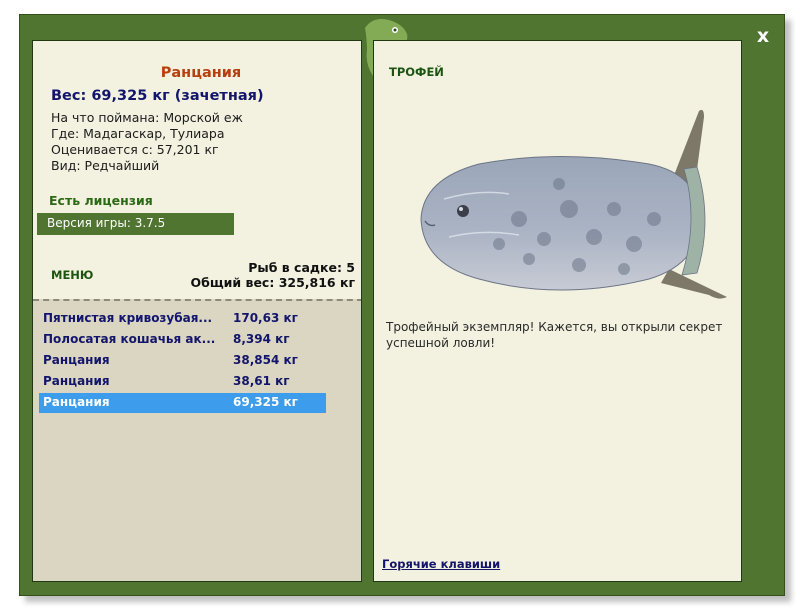  What do you see at coordinates (265, 318) in the screenshot?
I see `cage-row-weight: 170,63 кг` at bounding box center [265, 318].